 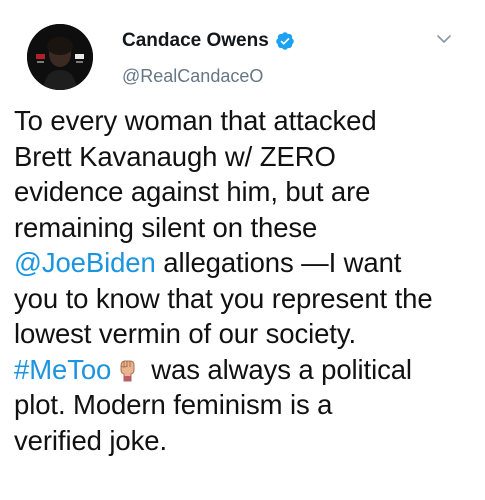 What do you see at coordinates (127, 368) in the screenshot?
I see `raised-fist-emoji-icon` at bounding box center [127, 368].